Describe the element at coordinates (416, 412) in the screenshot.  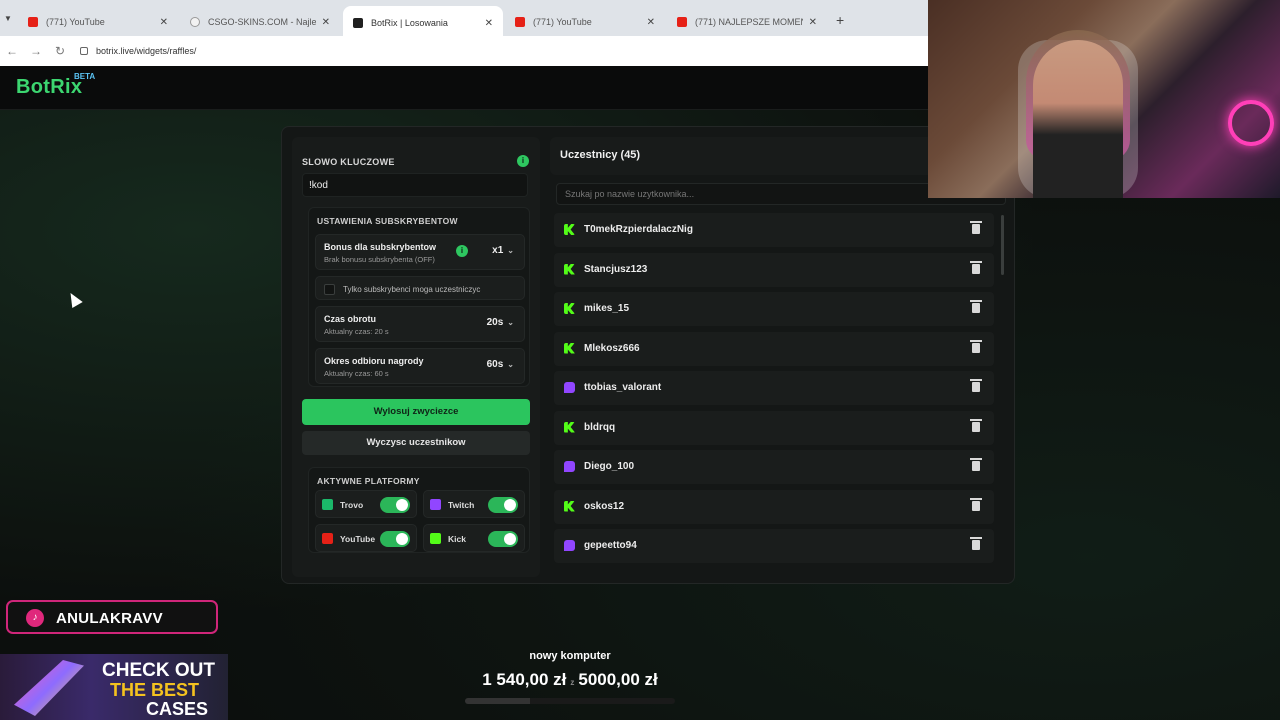
I see `draw-winner-button: Wylosuj zwyciezce` at that location.